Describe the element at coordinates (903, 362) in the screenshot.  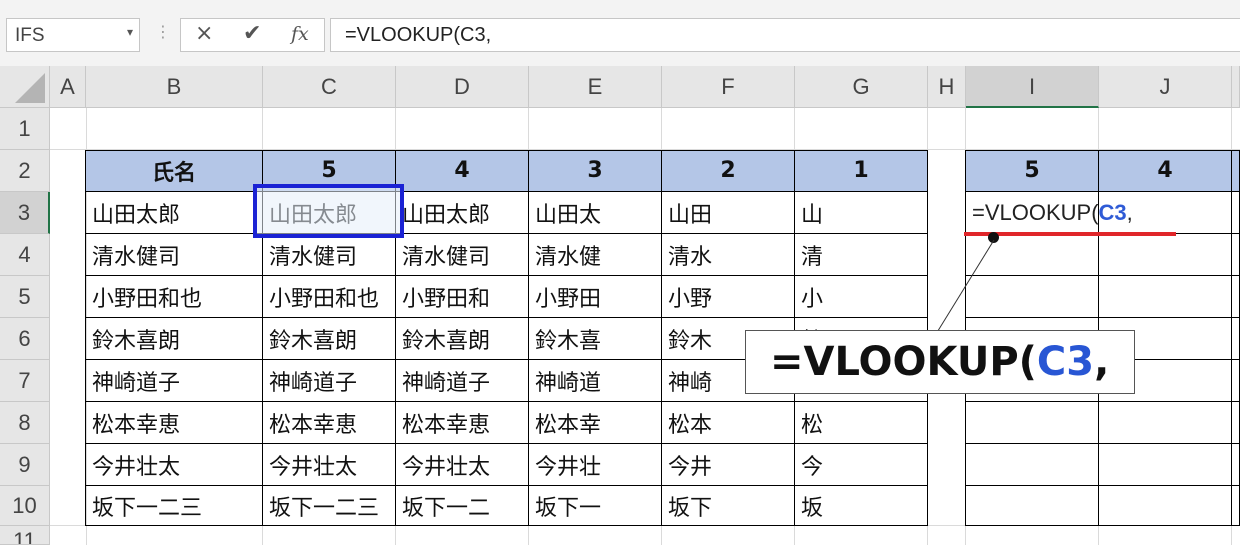
I see `callout-prefix: =VLOOKUP(` at that location.